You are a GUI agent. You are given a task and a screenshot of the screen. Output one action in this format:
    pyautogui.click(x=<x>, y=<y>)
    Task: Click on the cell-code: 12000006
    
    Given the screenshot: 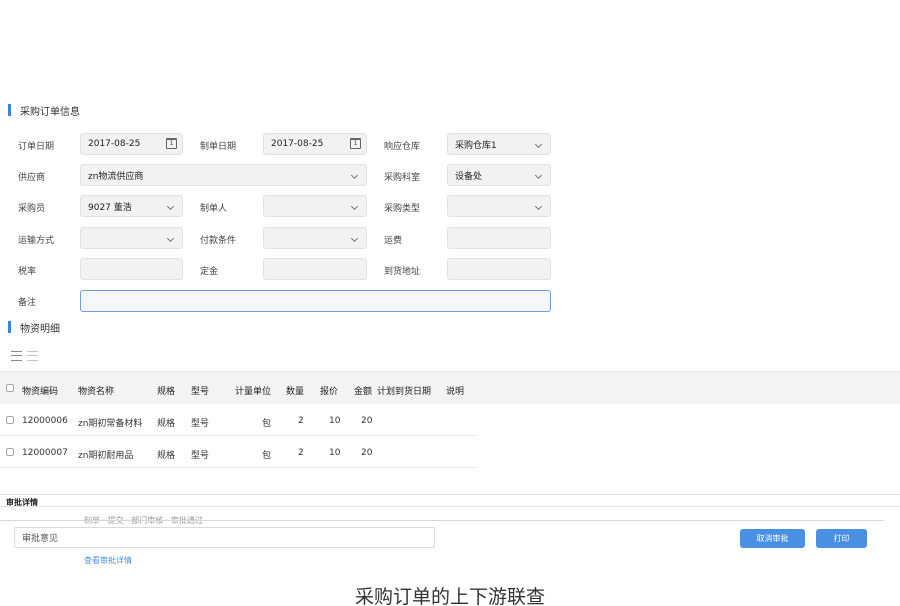 What is the action you would take?
    pyautogui.click(x=45, y=421)
    